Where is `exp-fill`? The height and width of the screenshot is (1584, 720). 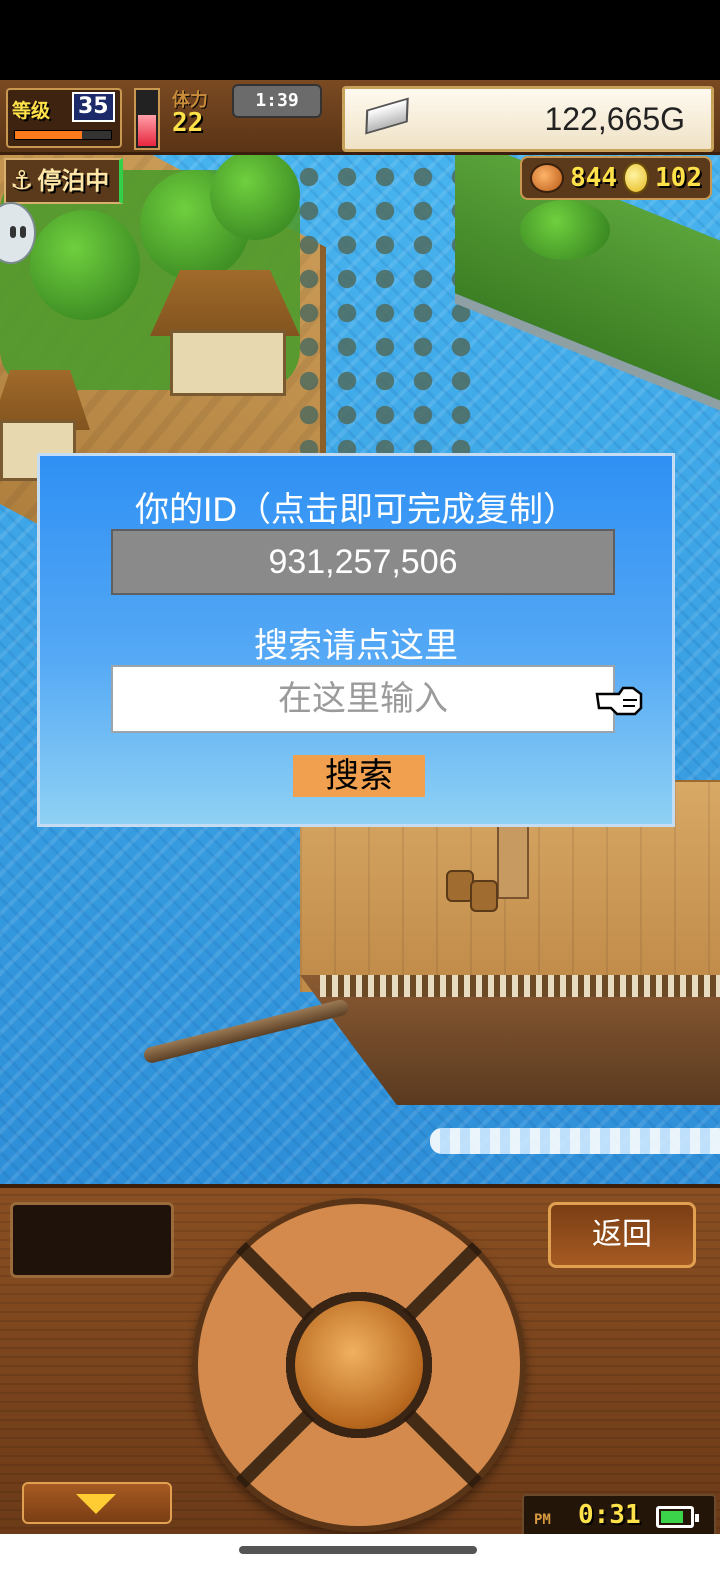
exp-fill is located at coordinates (49, 135).